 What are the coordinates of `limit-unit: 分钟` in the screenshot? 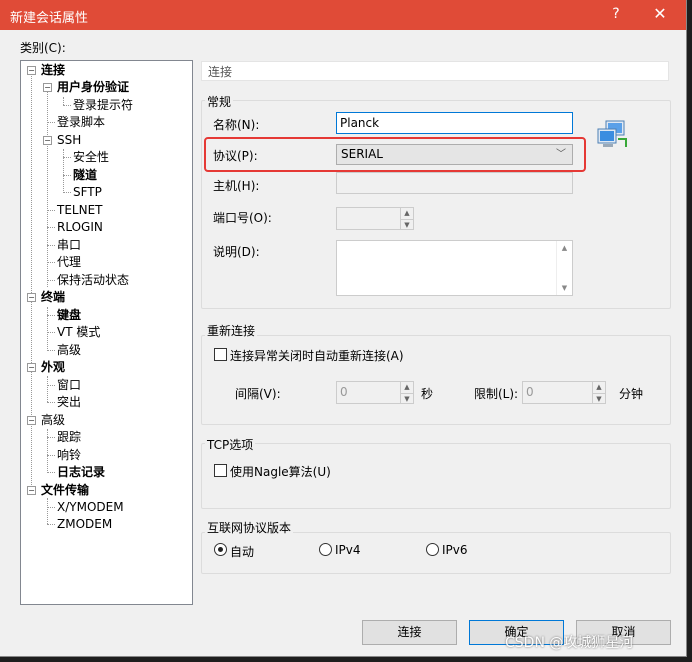 It's located at (631, 394).